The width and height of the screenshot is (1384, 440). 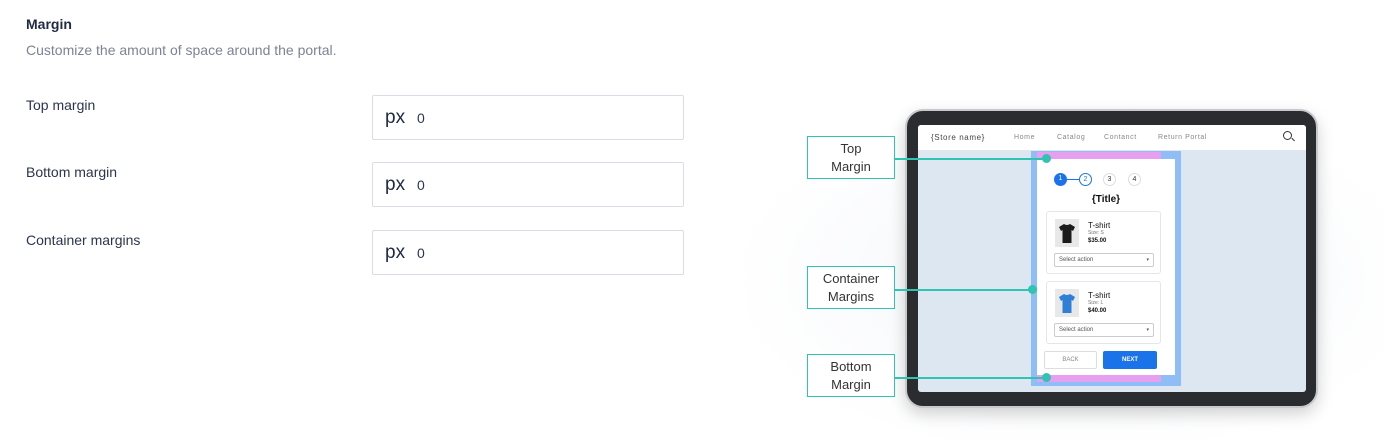 I want to click on top-margin-dot, so click(x=1046, y=158).